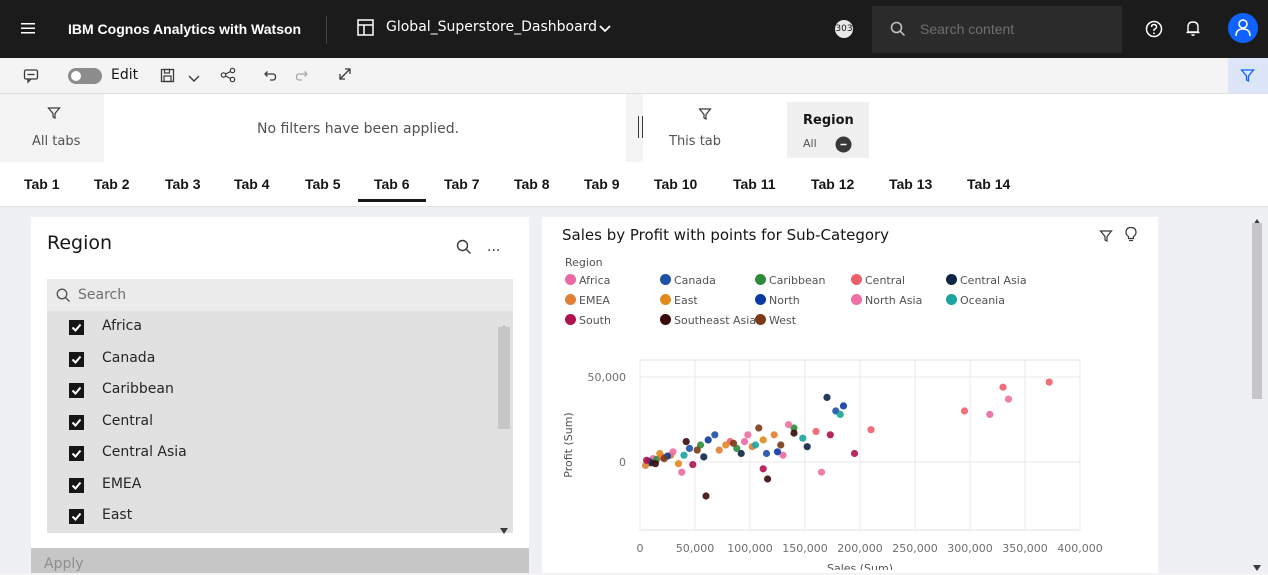 The height and width of the screenshot is (575, 1268). Describe the element at coordinates (679, 300) in the screenshot. I see `legend-item: East` at that location.